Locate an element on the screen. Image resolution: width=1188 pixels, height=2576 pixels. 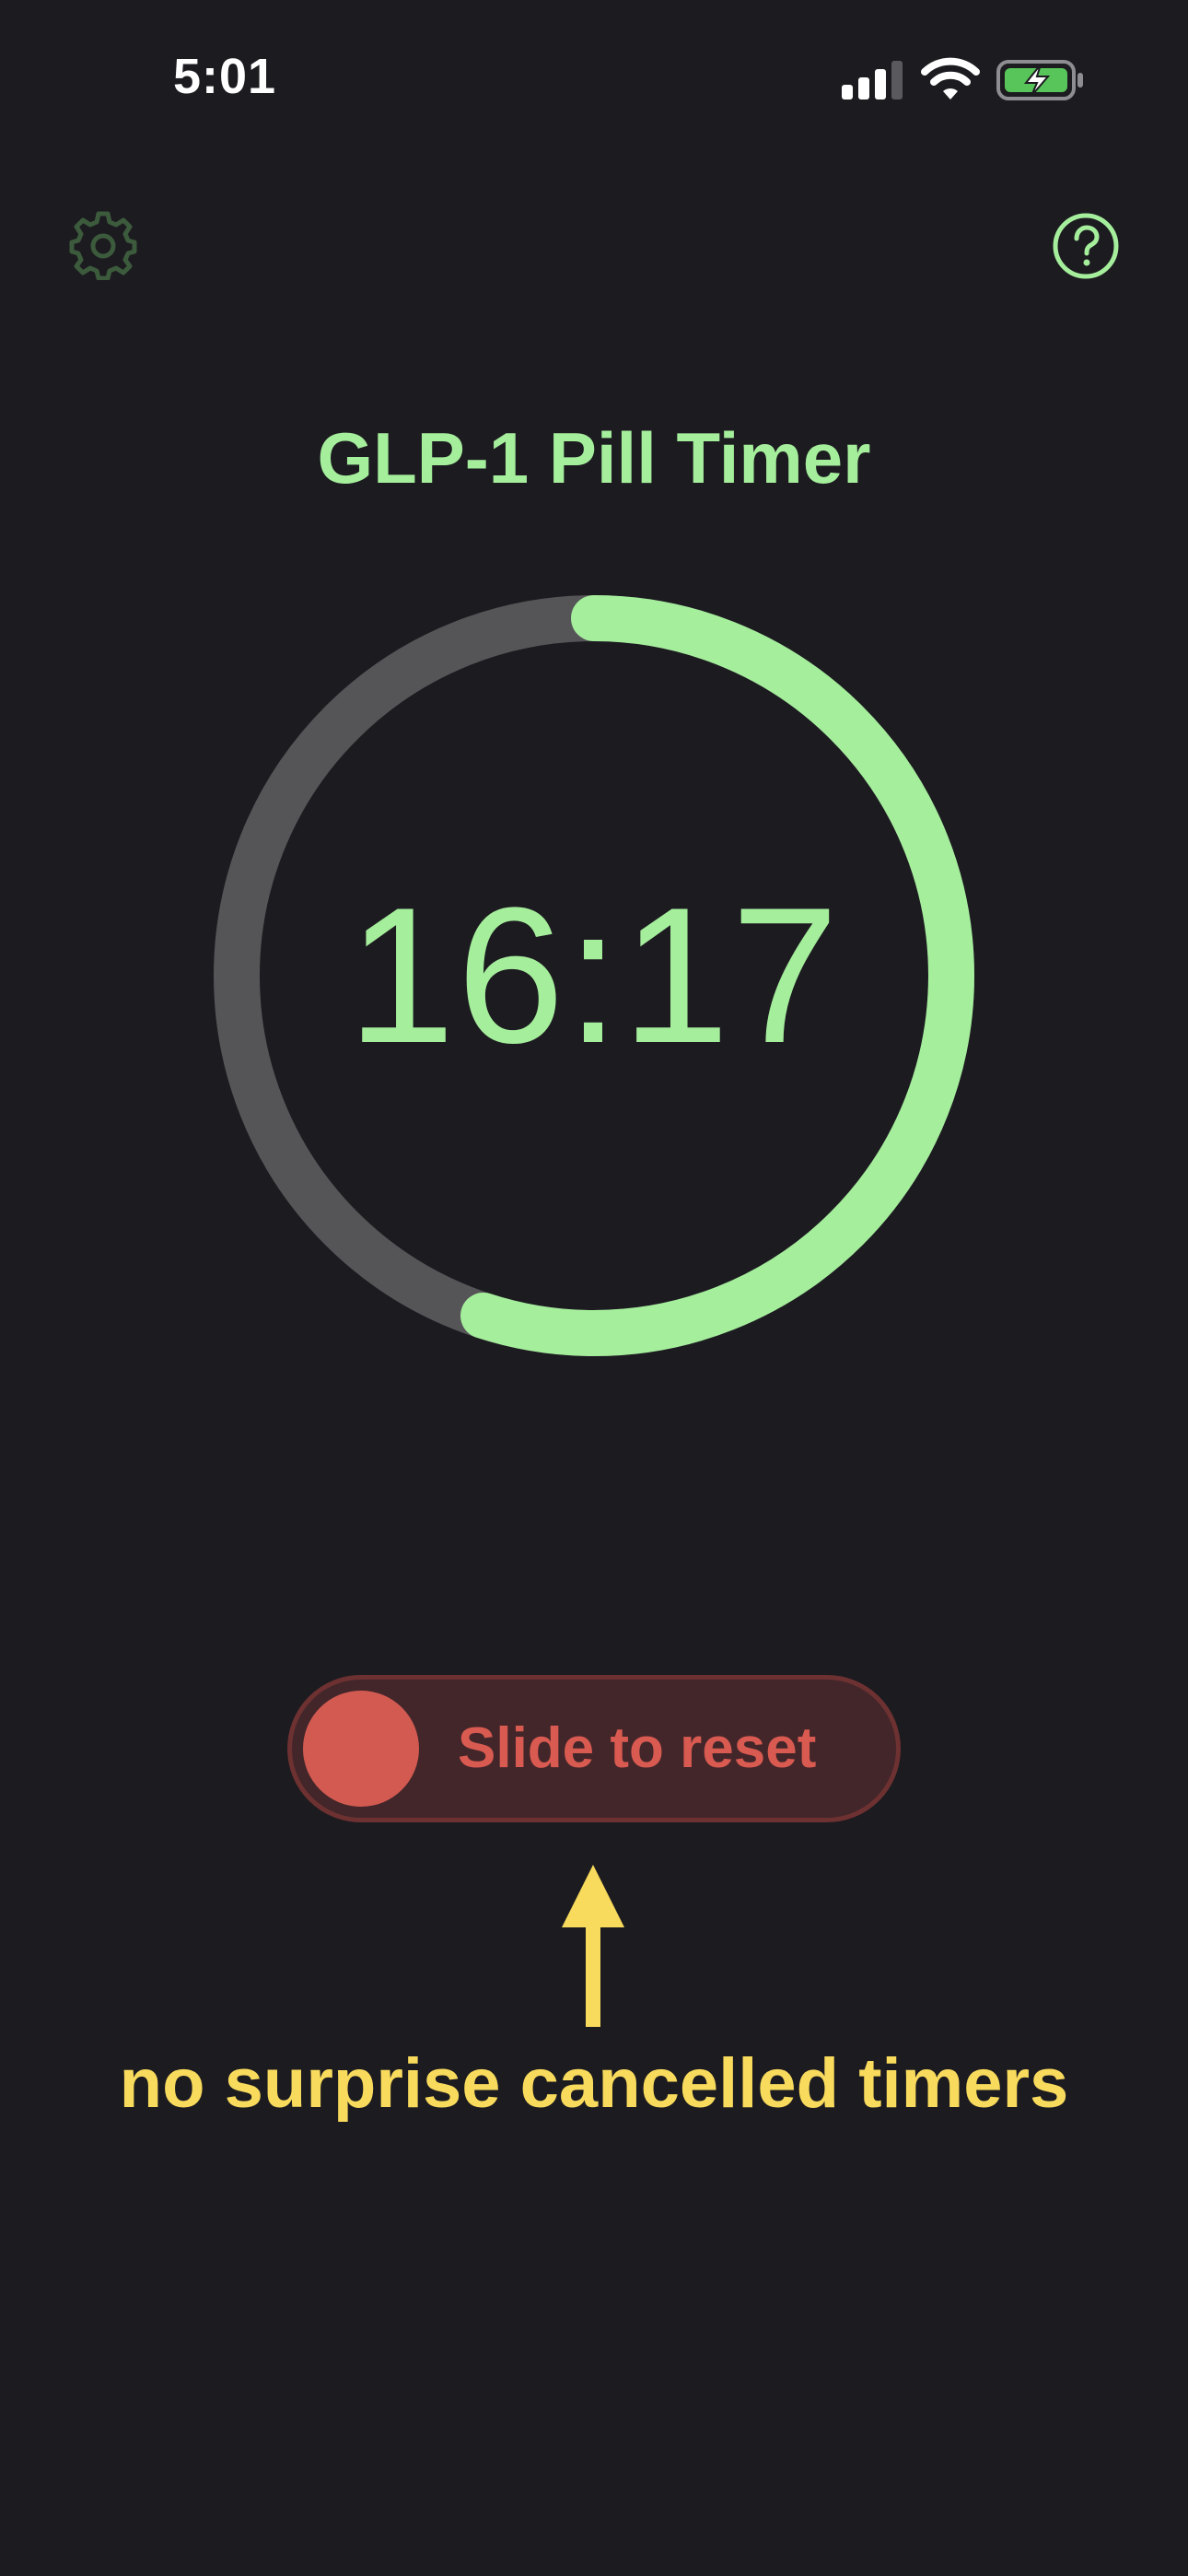
up-arrow-icon is located at coordinates (593, 1946).